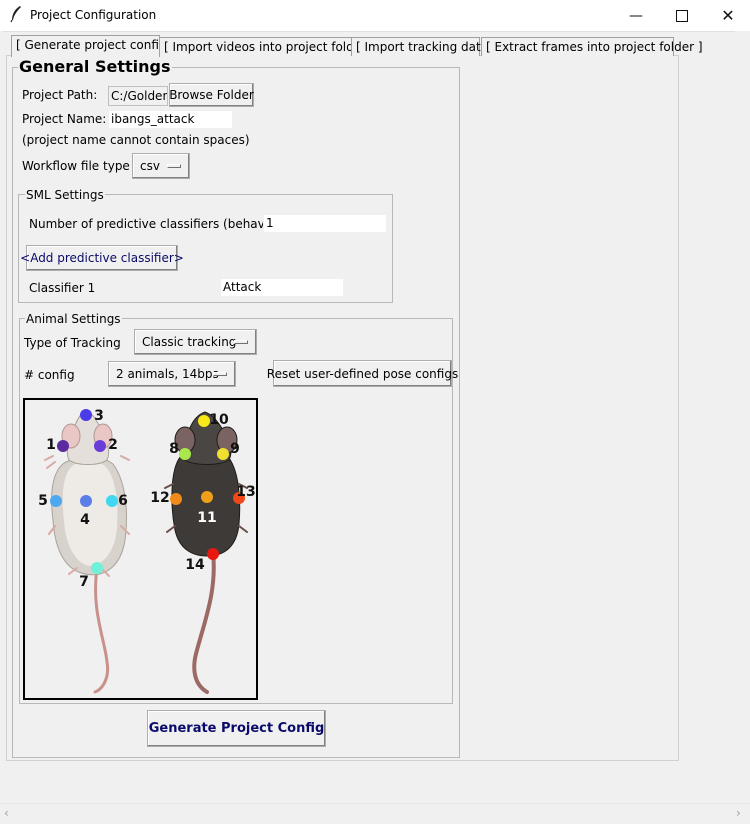  I want to click on title-bar: Project Configuration — ✕, so click(375, 16).